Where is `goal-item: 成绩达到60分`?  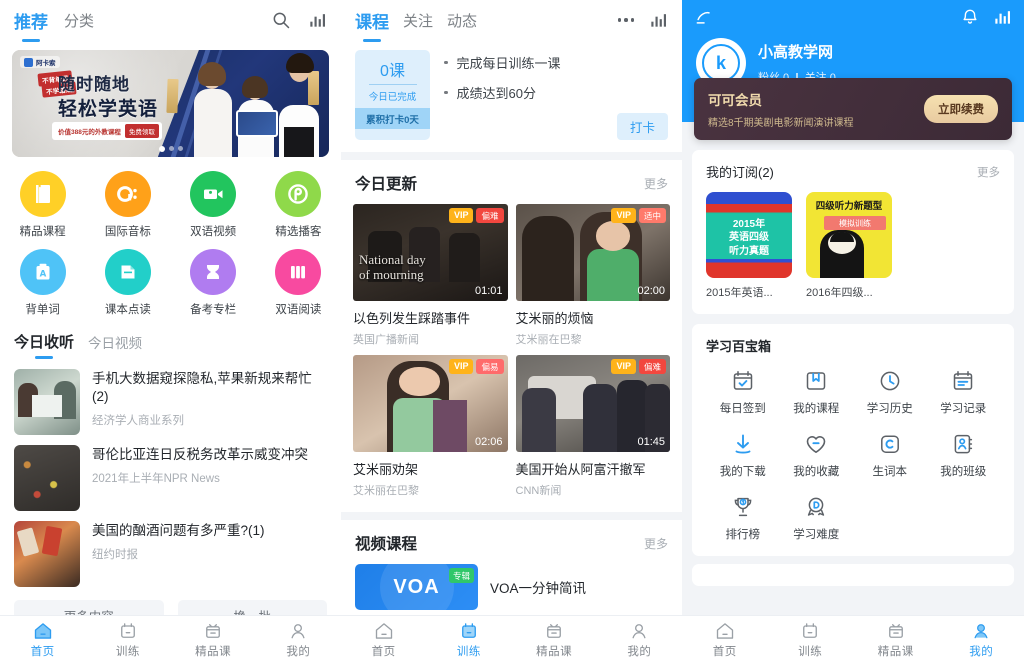 goal-item: 成绩达到60分 is located at coordinates (556, 92).